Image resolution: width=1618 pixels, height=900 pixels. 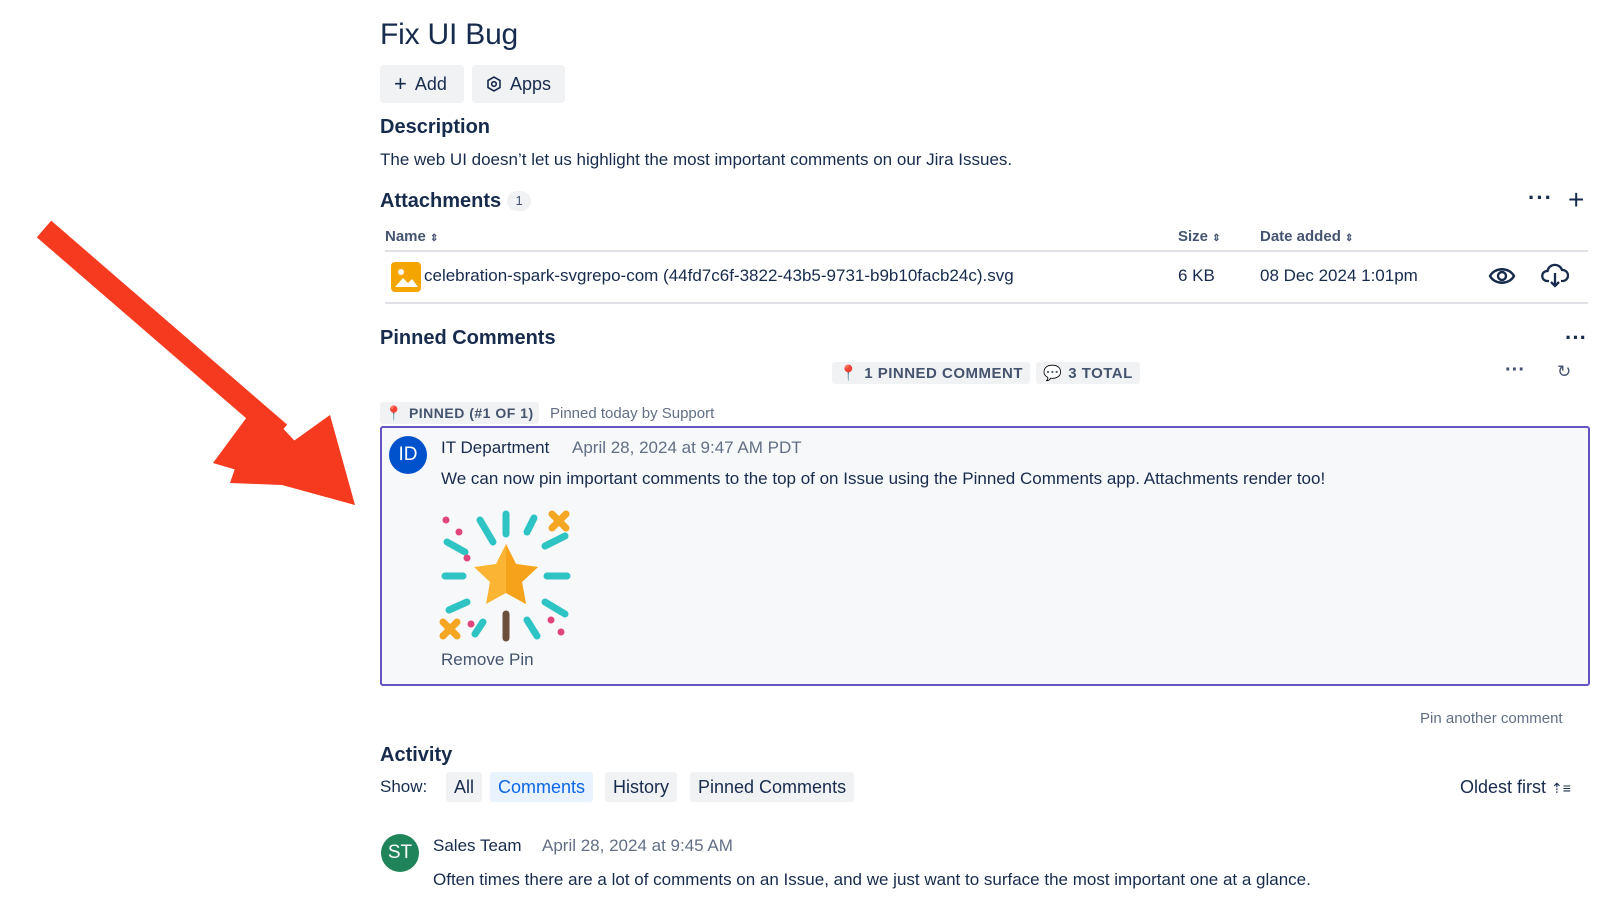 What do you see at coordinates (1491, 718) in the screenshot?
I see `pin-another-comment-link: Pin another comment` at bounding box center [1491, 718].